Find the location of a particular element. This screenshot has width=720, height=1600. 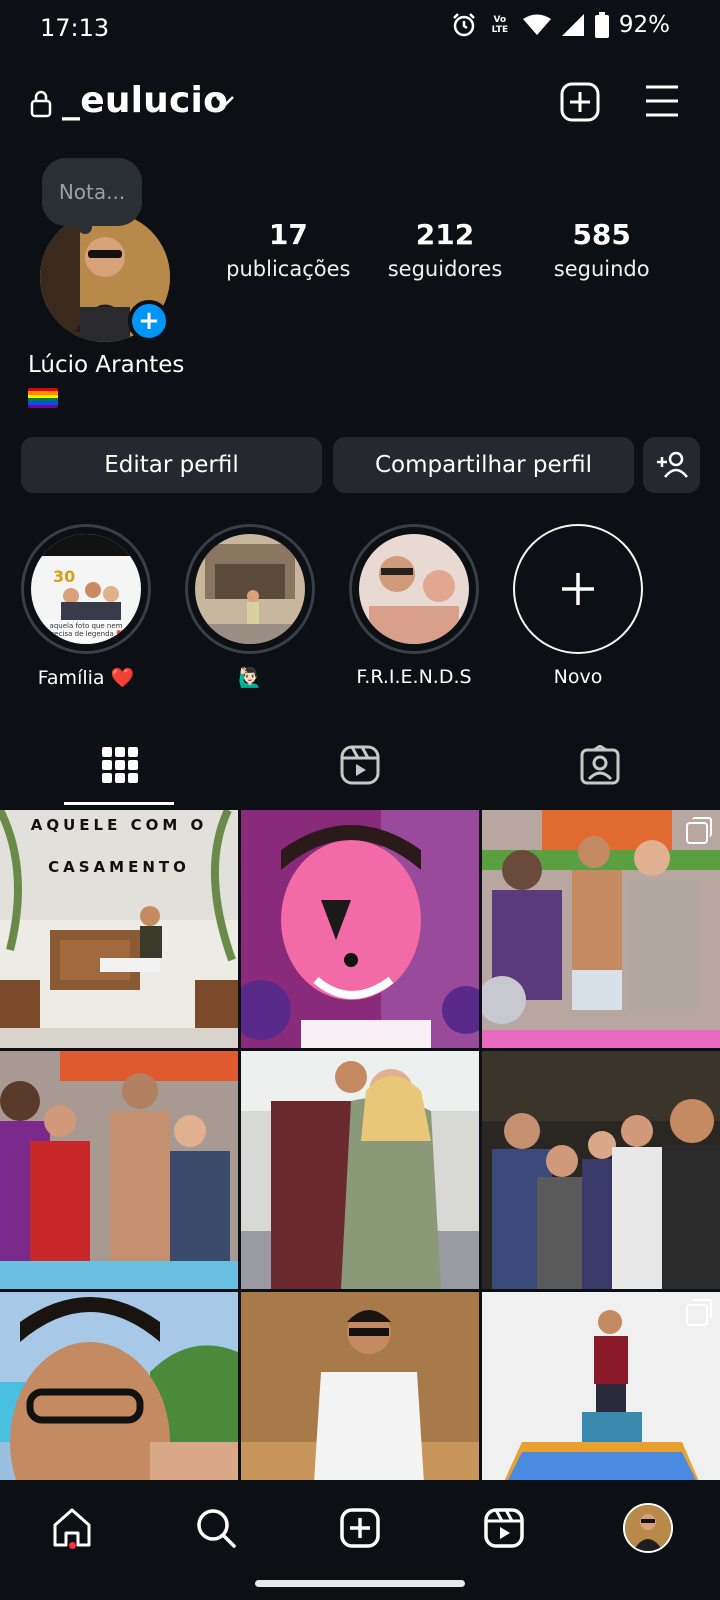

lock-icon is located at coordinates (41, 106).